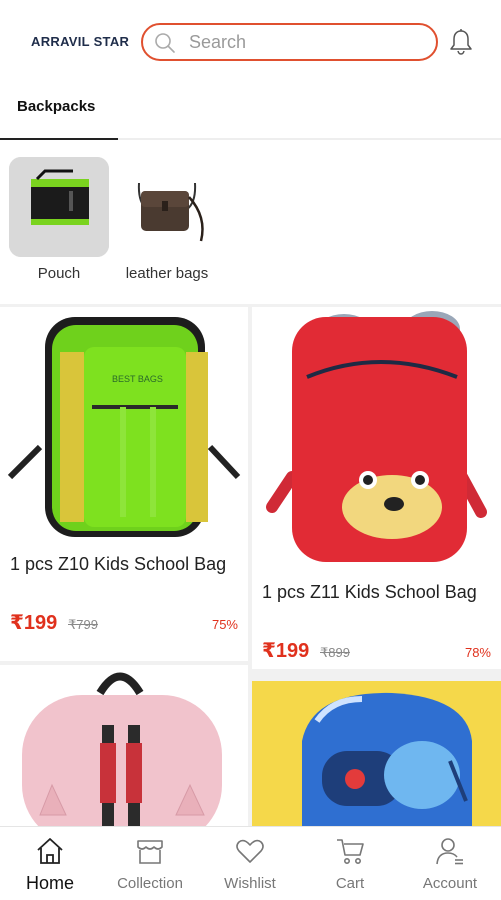 This screenshot has height=900, width=501. I want to click on search-input, so click(304, 42).